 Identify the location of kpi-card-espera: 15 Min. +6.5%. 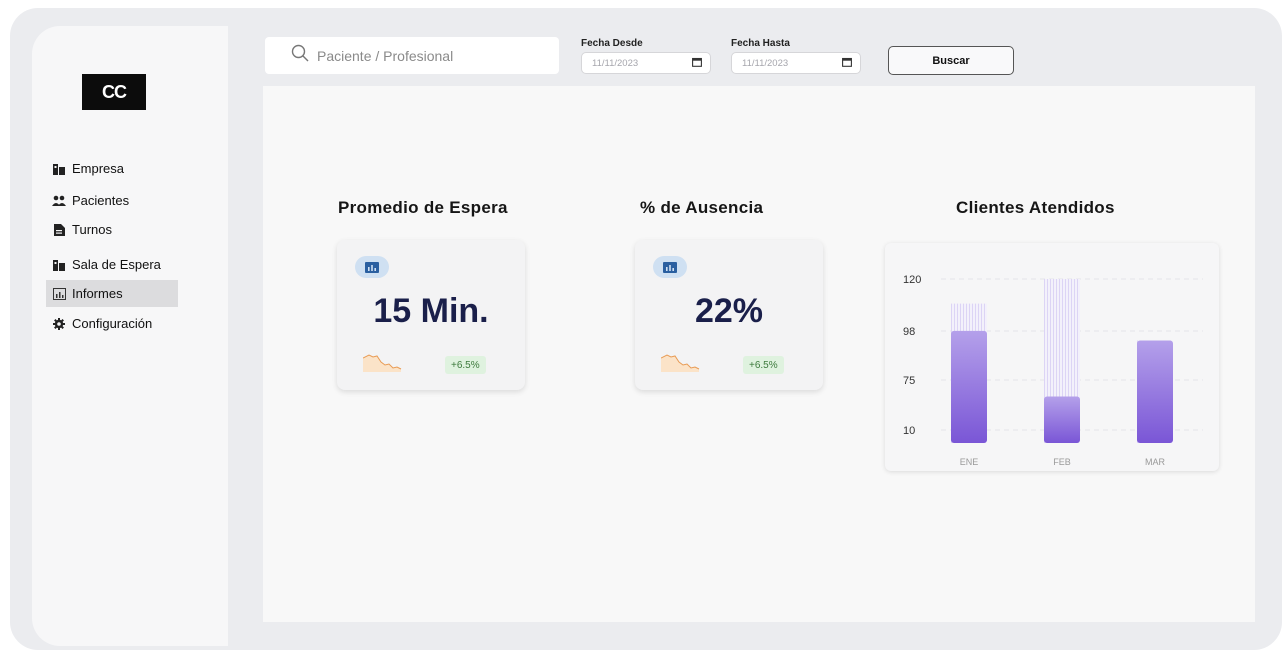
(431, 315).